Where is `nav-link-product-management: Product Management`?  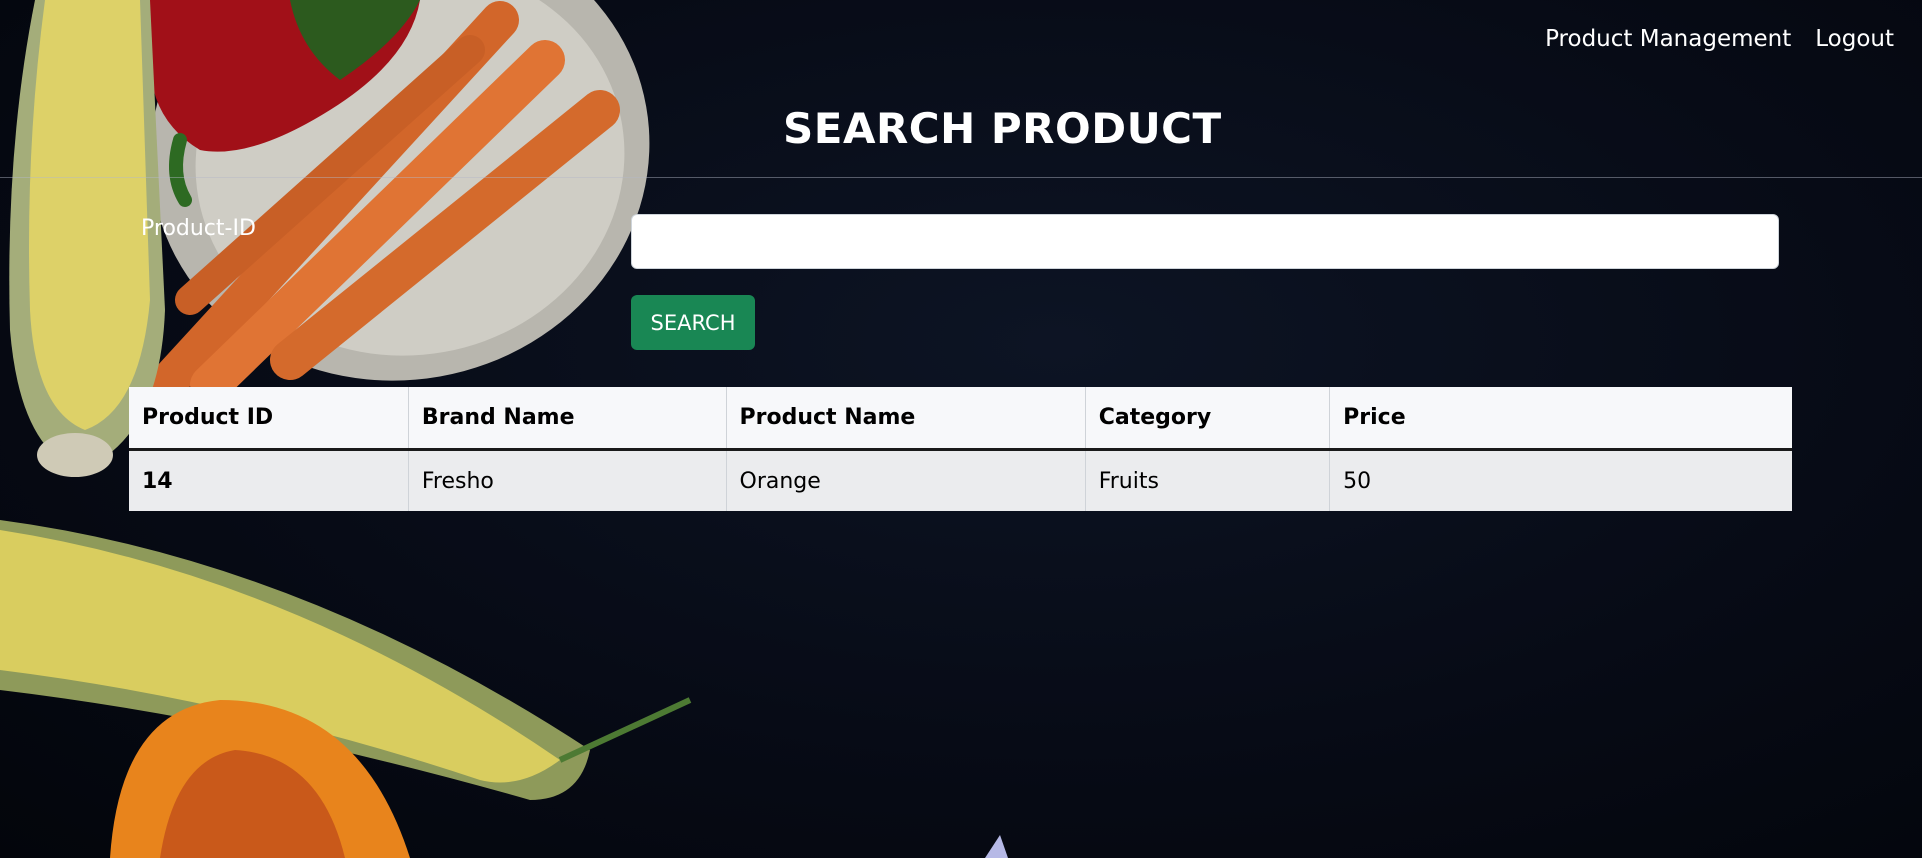
nav-link-product-management: Product Management is located at coordinates (1668, 39).